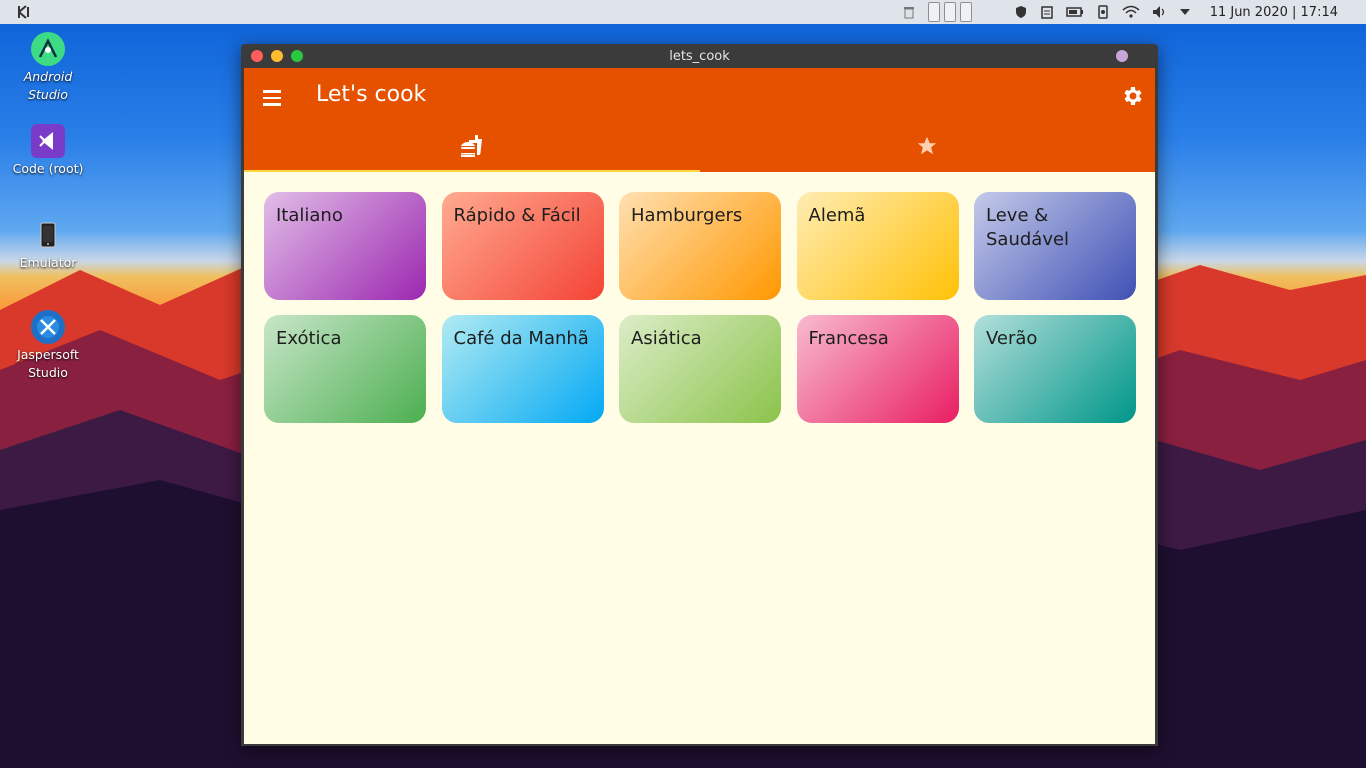 The height and width of the screenshot is (768, 1366). Describe the element at coordinates (1133, 96) in the screenshot. I see `gear-icon` at that location.